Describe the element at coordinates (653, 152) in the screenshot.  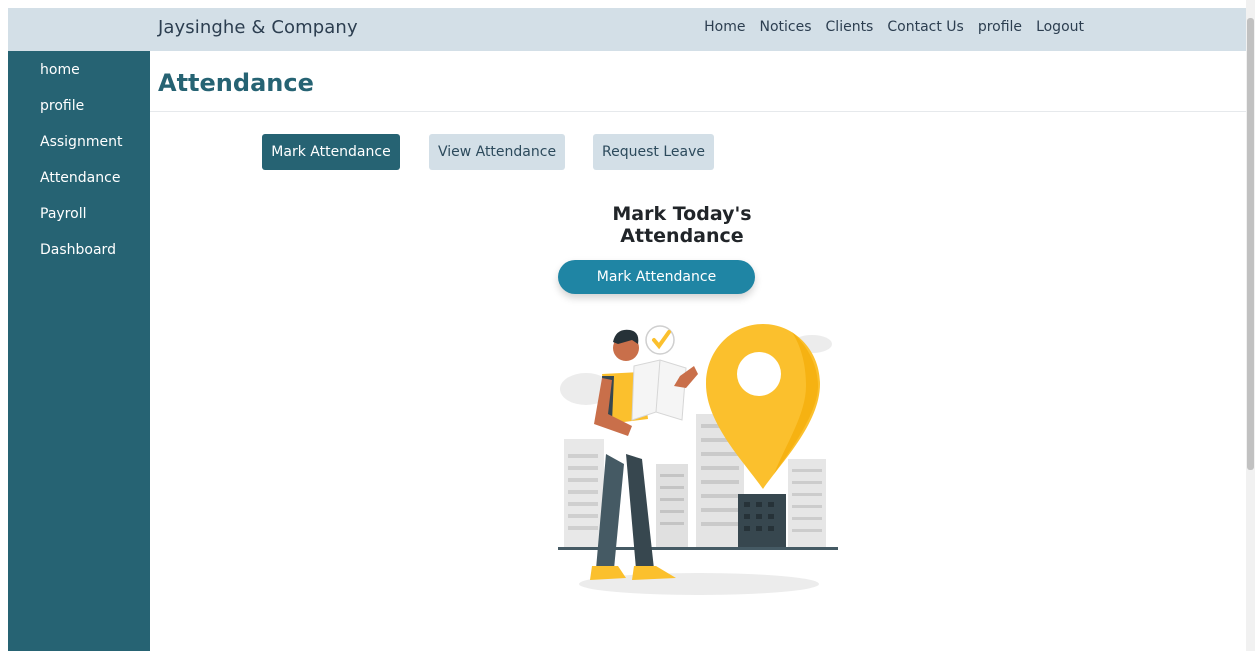
I see `tab-request-leave: Request Leave` at that location.